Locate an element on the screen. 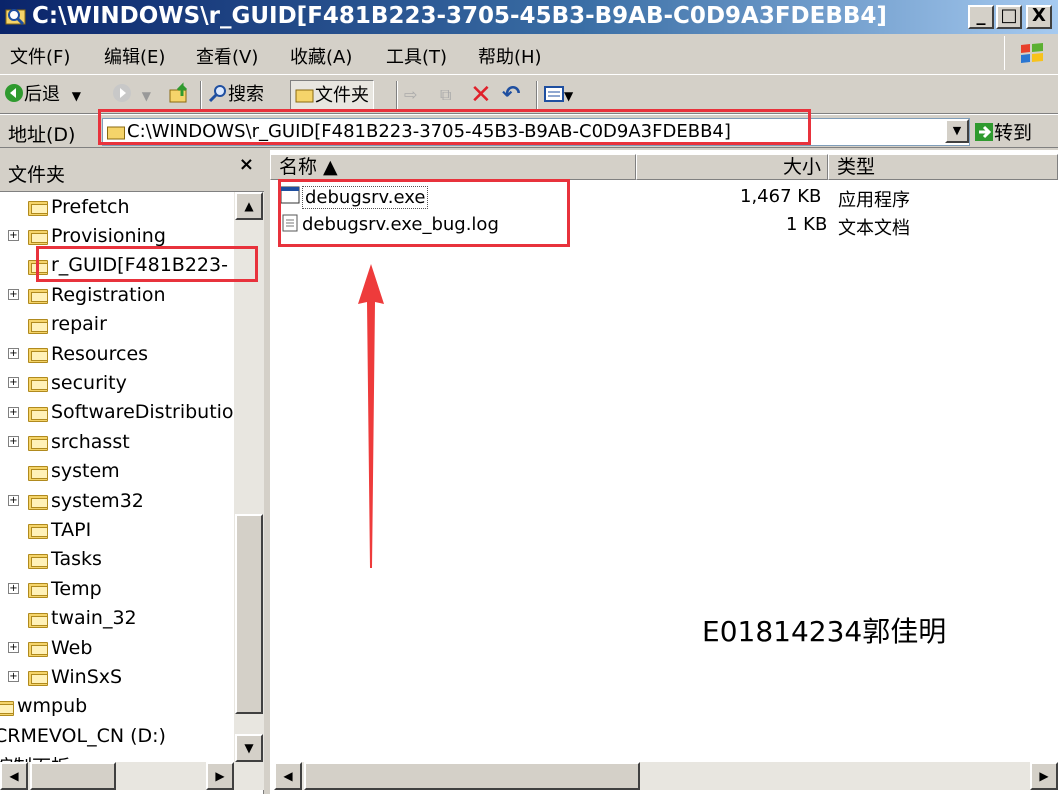 The image size is (1058, 794). tree-item: + system32 is located at coordinates (76, 500).